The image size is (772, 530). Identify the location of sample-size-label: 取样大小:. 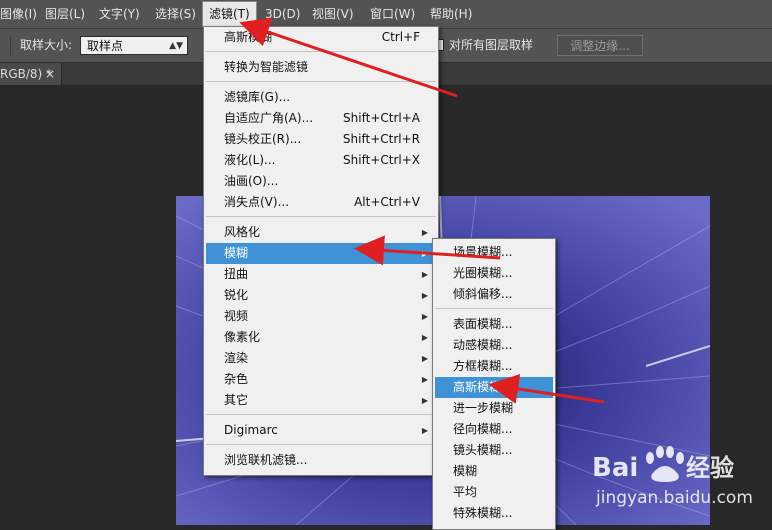
(46, 45).